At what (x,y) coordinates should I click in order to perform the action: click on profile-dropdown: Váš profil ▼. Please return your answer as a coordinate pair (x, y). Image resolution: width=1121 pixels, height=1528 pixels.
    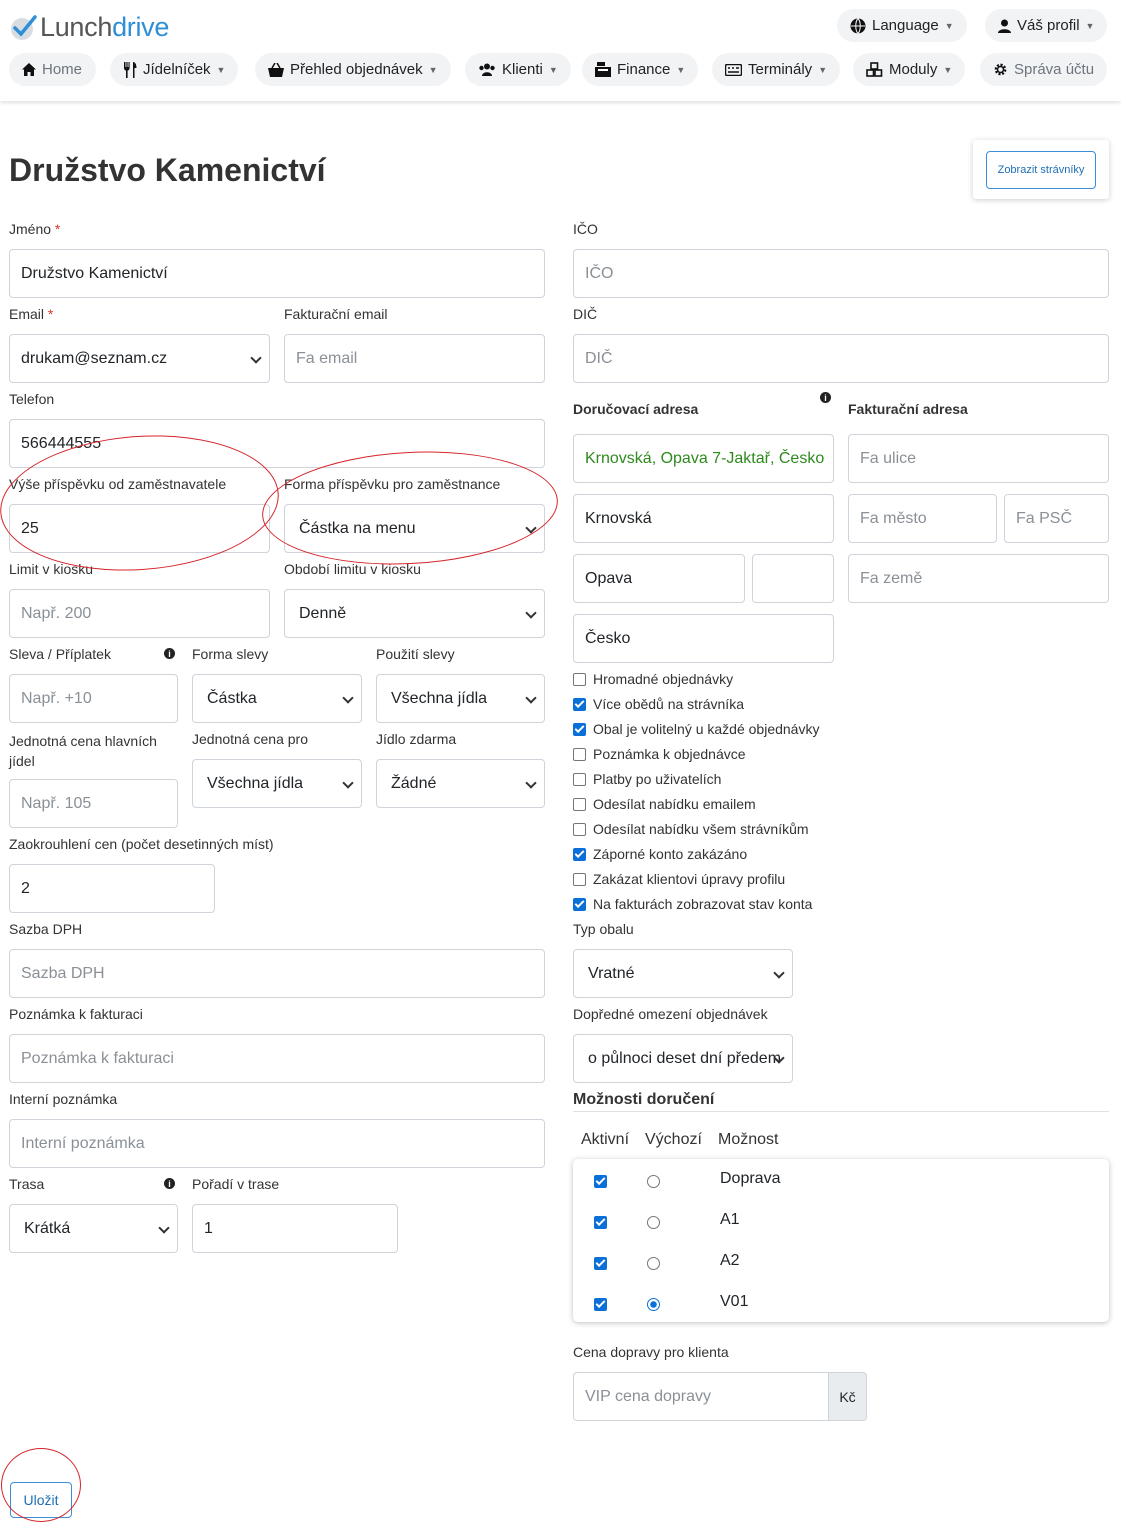
    Looking at the image, I should click on (1046, 25).